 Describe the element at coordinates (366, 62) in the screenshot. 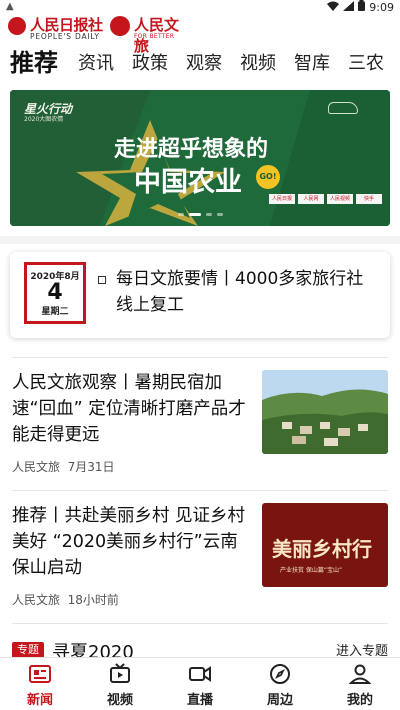

I see `tab-agriculture: 三农` at that location.